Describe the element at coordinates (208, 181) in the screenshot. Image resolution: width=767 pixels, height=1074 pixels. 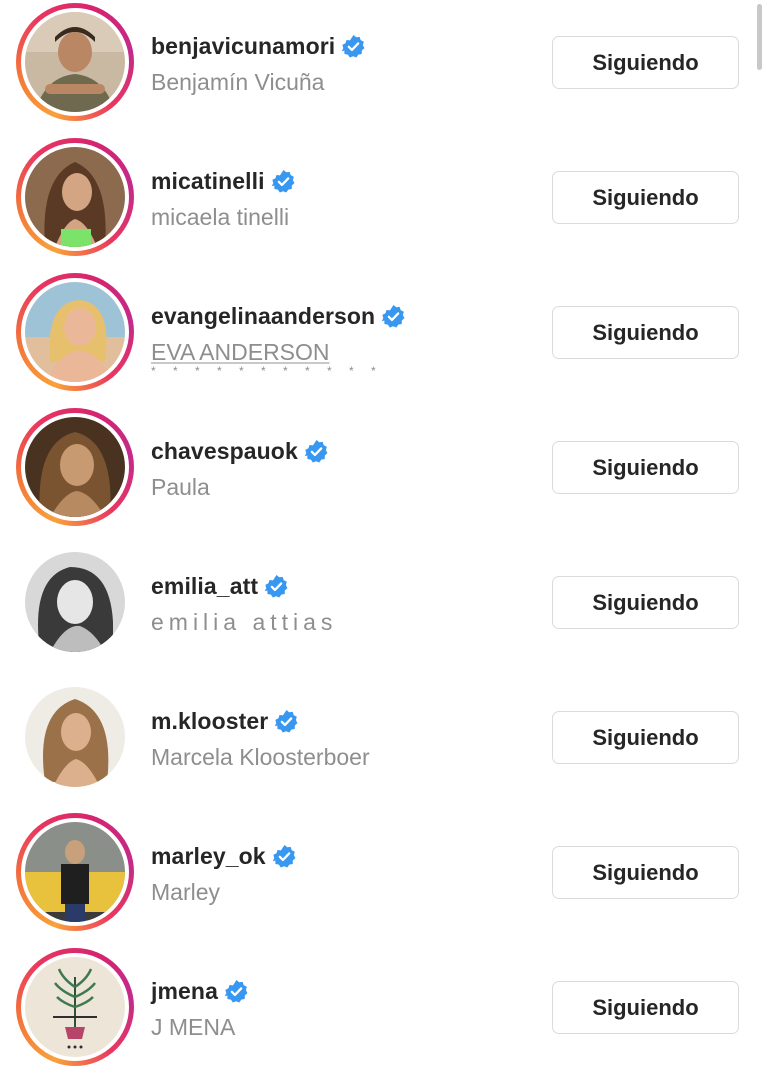
I see `username: micatinelli` at that location.